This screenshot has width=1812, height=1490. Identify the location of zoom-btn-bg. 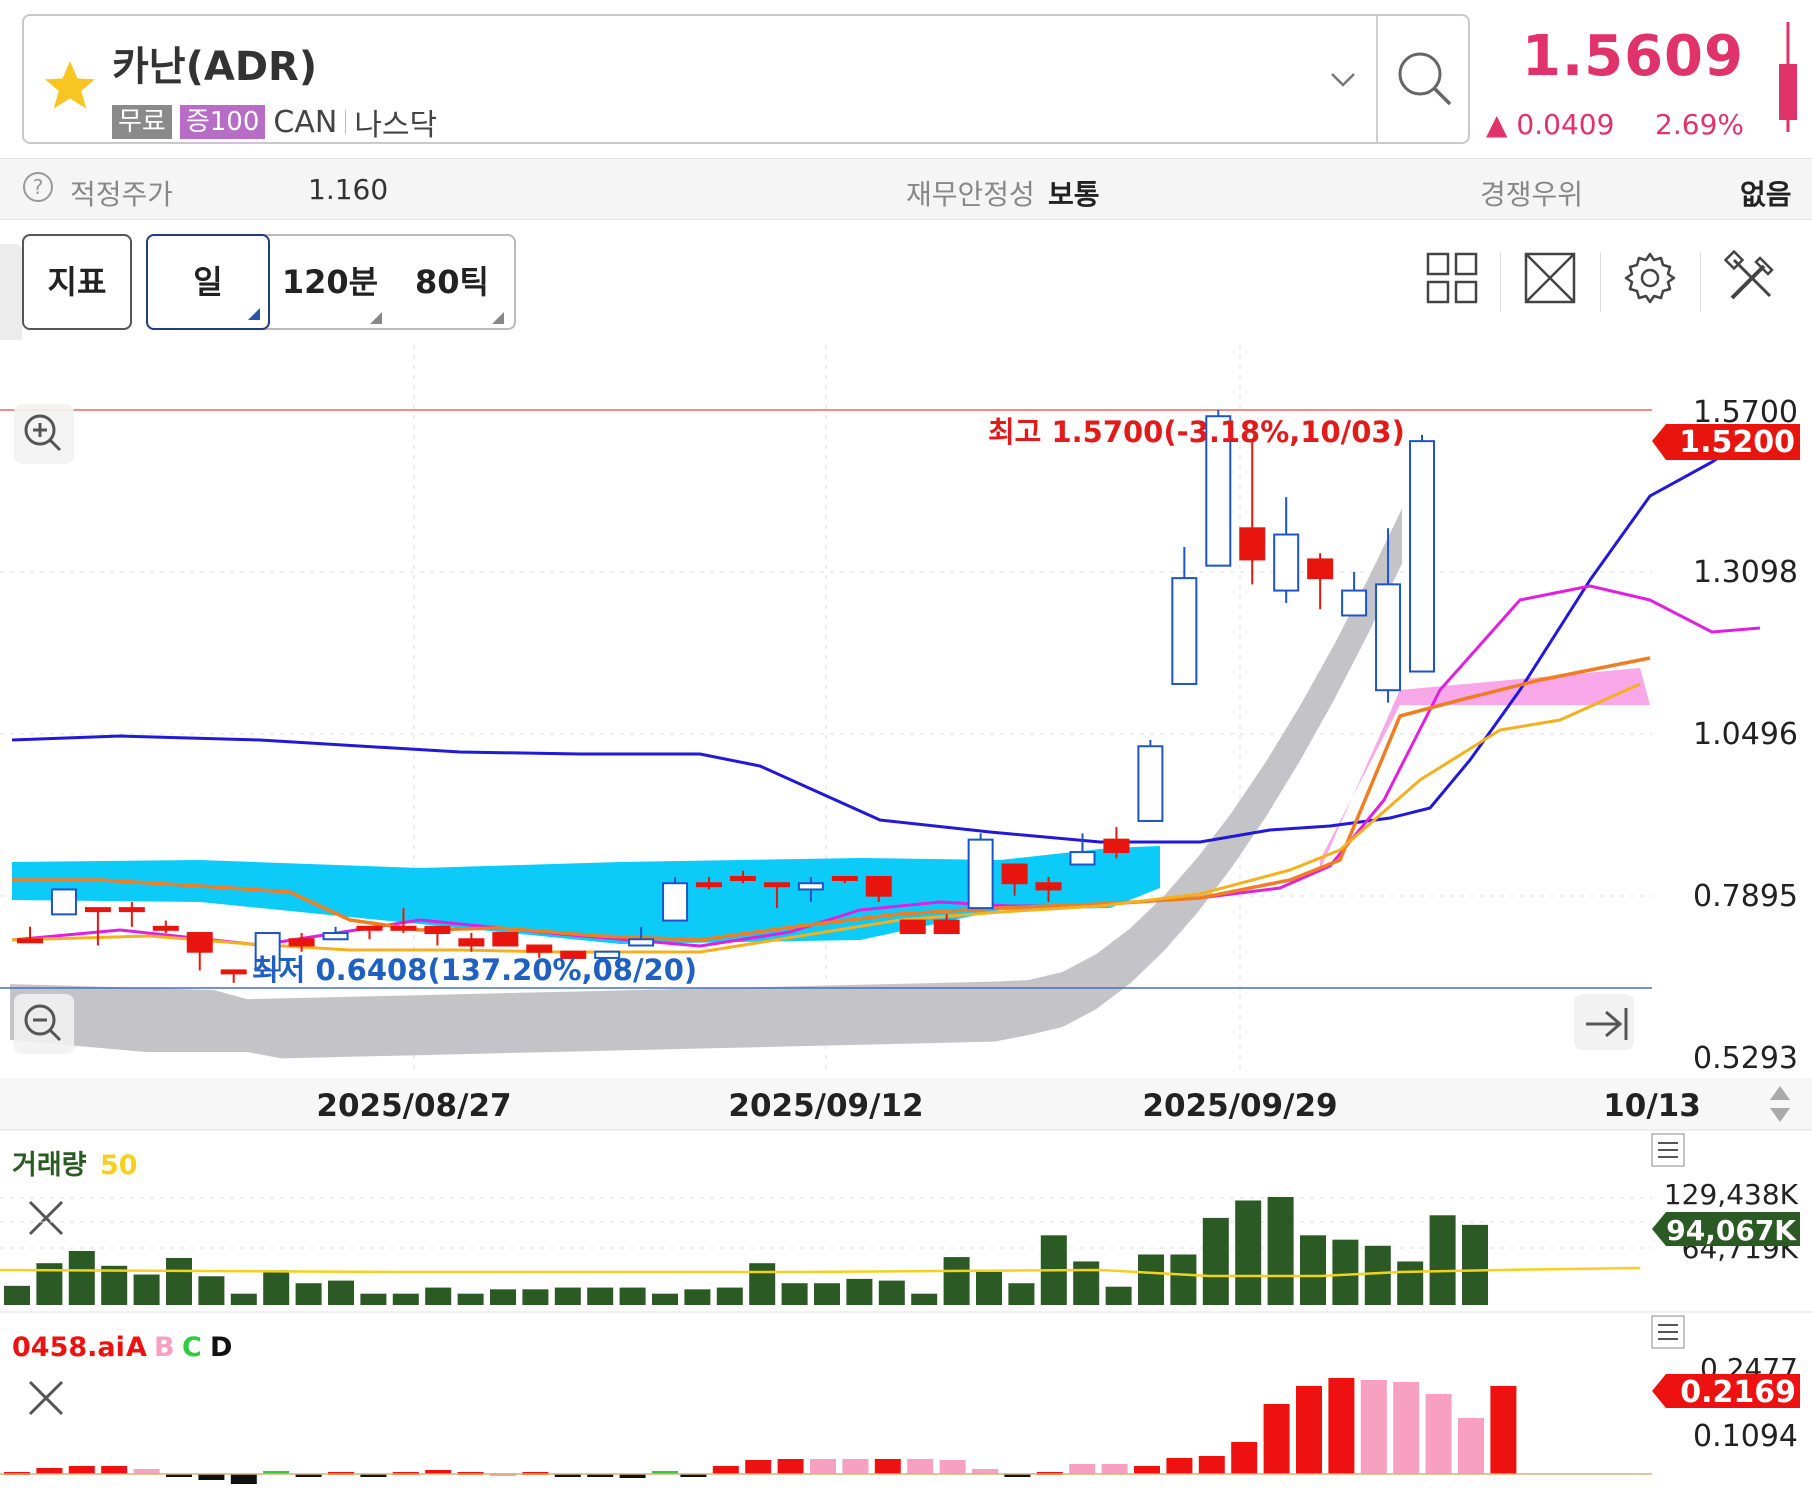
(44, 1024).